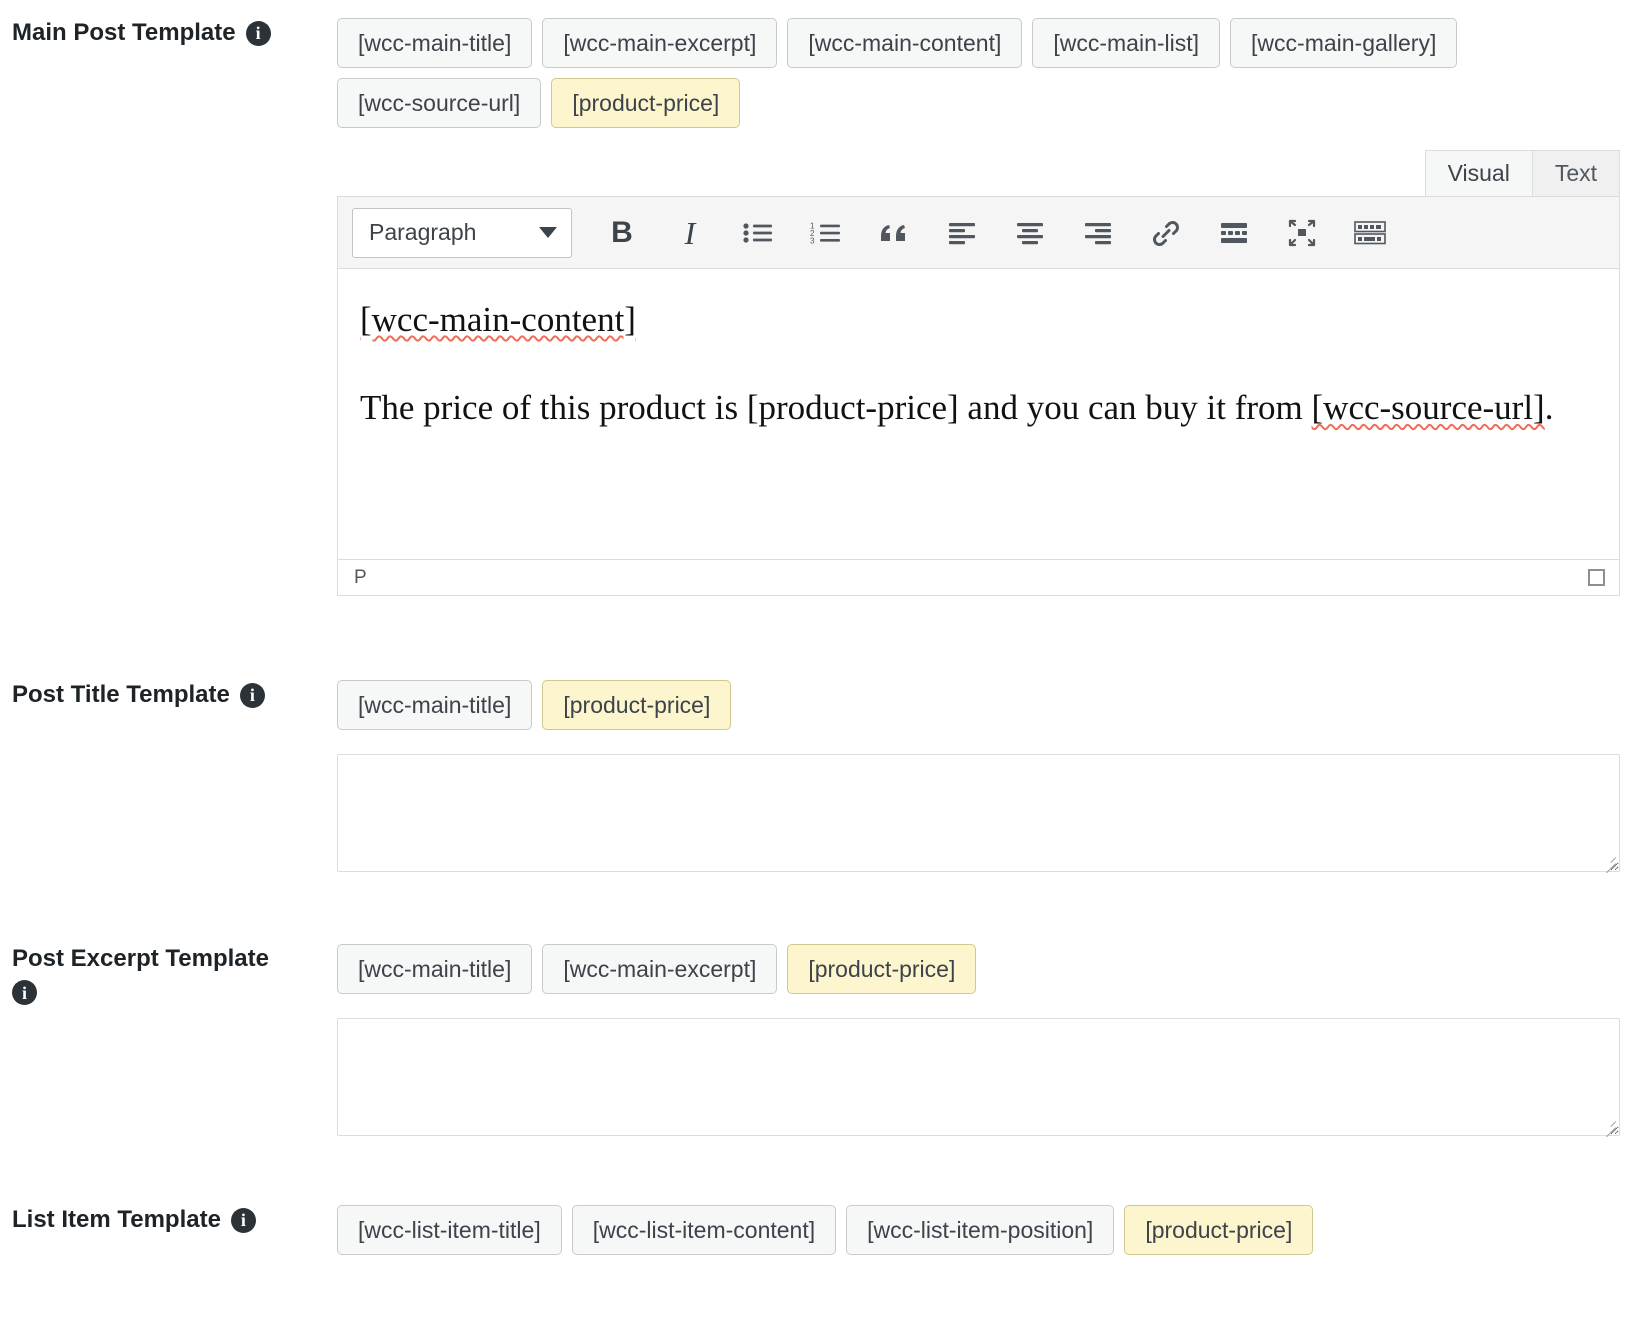 Image resolution: width=1632 pixels, height=1344 pixels. I want to click on label-text: List Item Template, so click(116, 1219).